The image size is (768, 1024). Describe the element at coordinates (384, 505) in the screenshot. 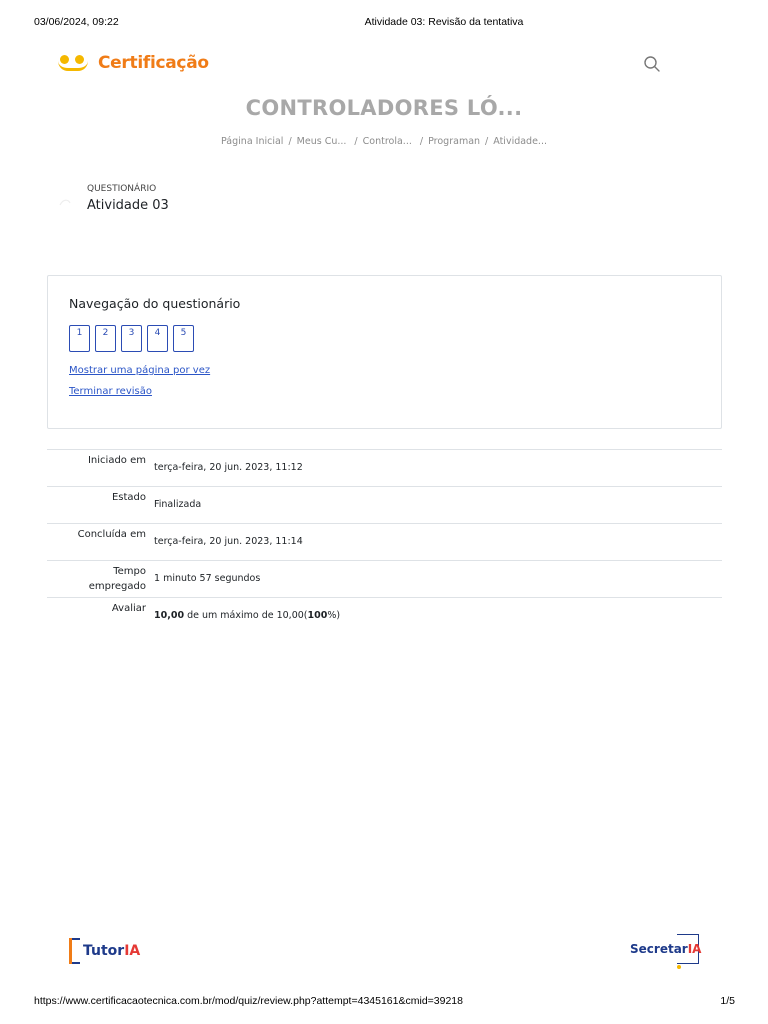

I see `summary-row-state: Estado Finalizada` at that location.